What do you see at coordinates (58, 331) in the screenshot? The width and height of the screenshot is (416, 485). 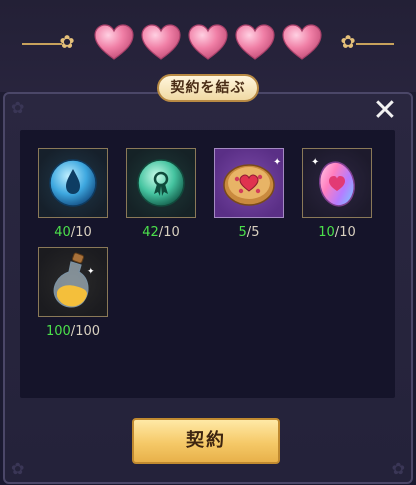 I see `have-count: 100` at bounding box center [58, 331].